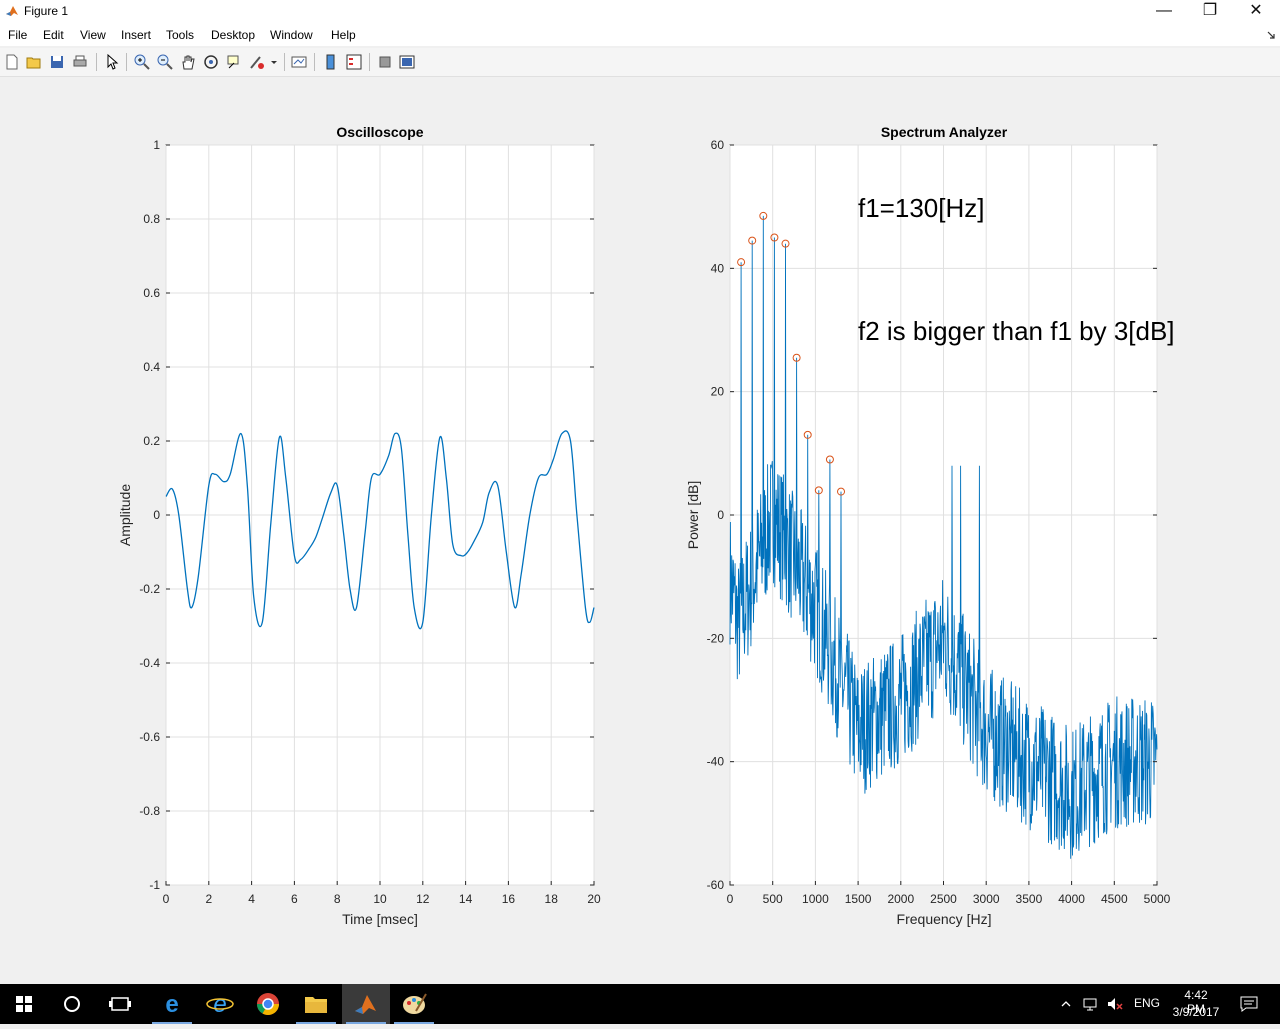 The image size is (1280, 1029). I want to click on oscilloscope-xtick-label: 4, so click(251, 899).